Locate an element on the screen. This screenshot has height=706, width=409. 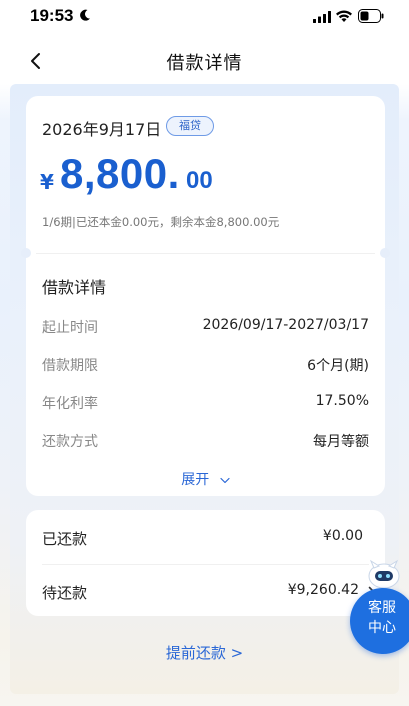
mascot-icon is located at coordinates (384, 574).